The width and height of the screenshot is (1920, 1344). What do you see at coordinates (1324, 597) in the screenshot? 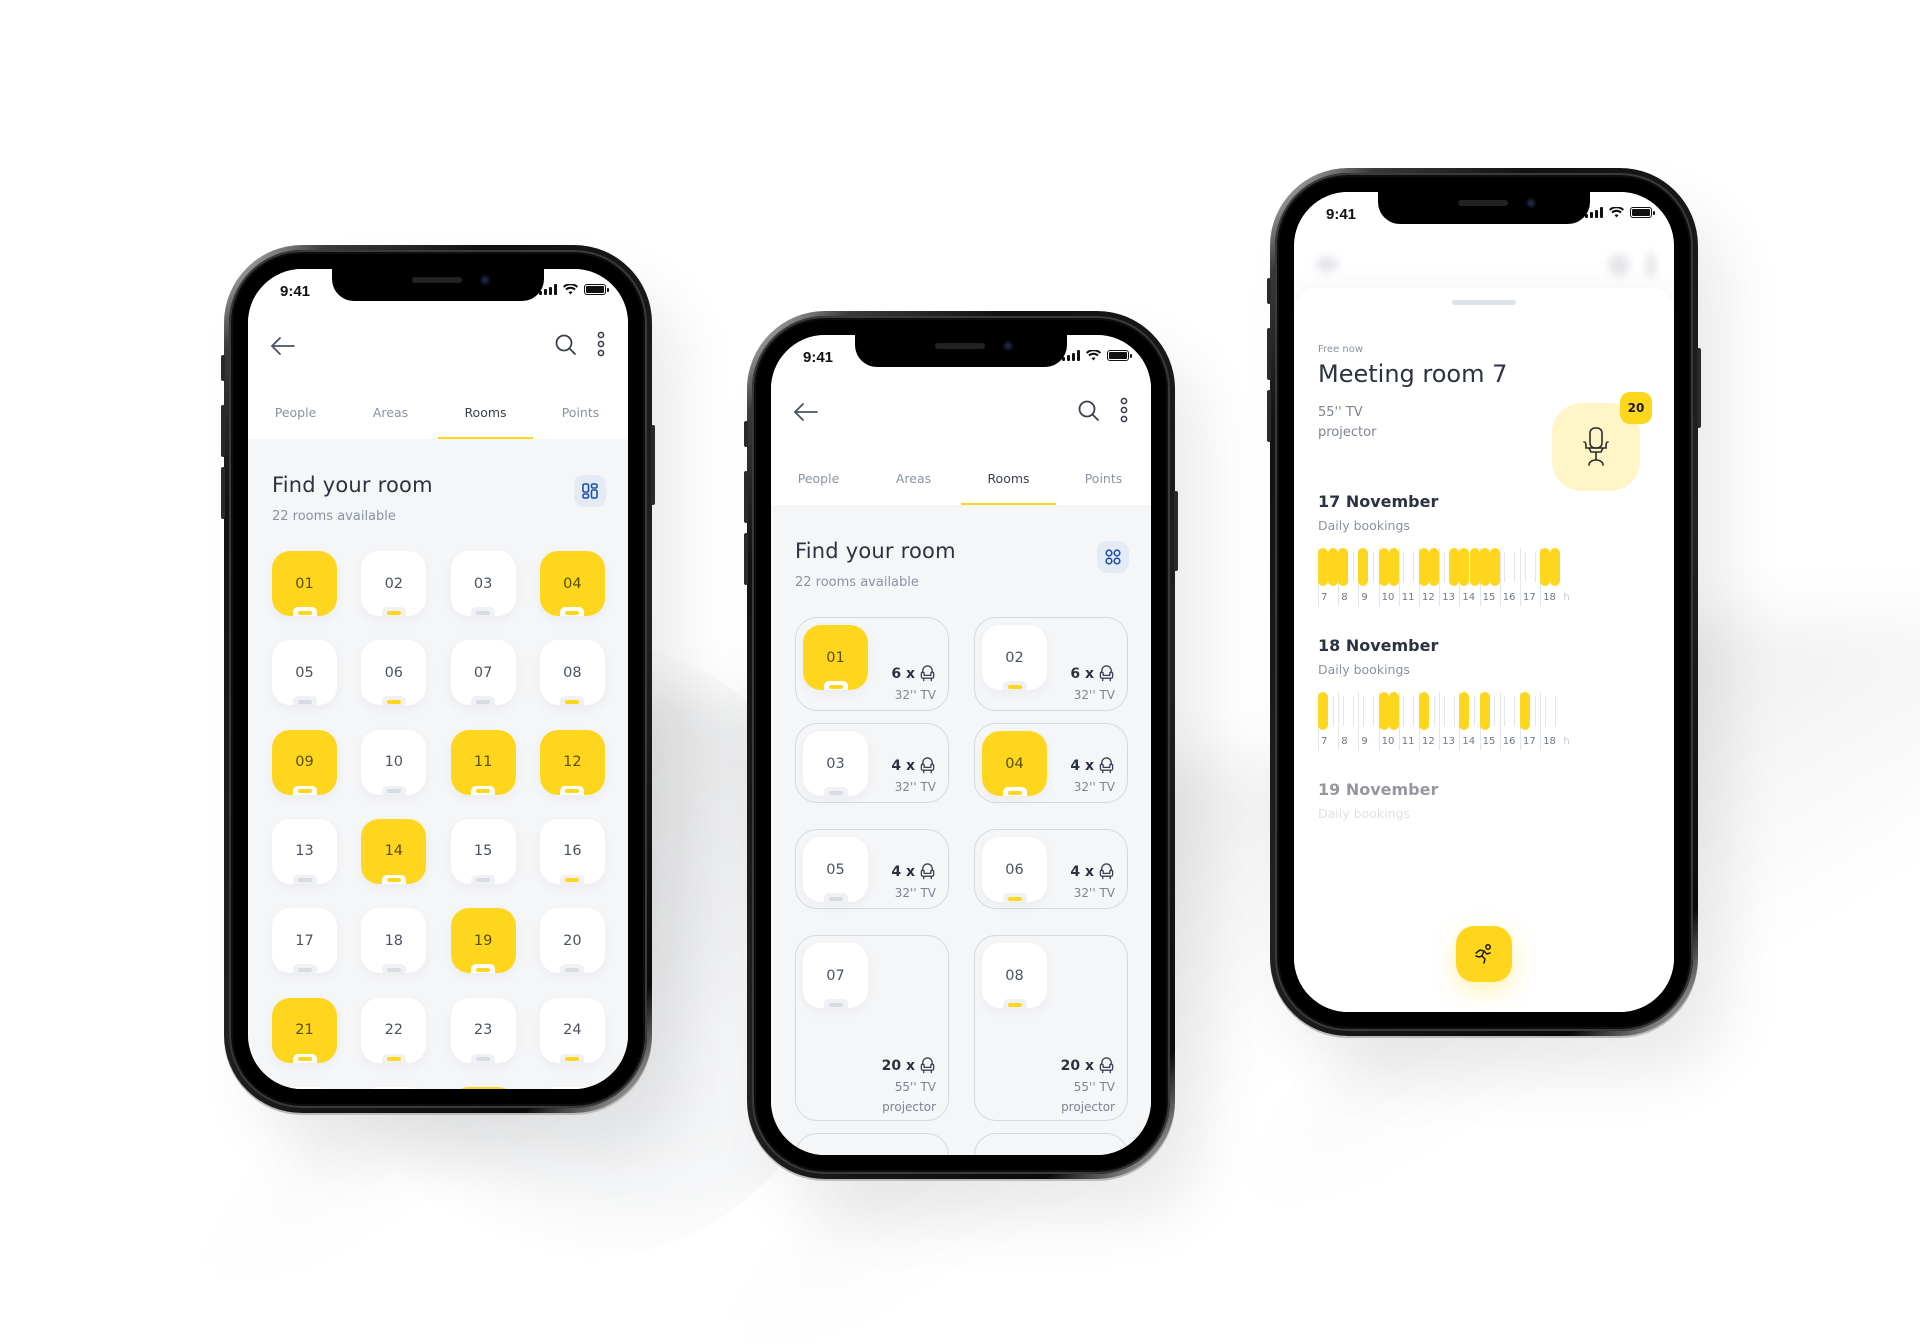
I see `hour-label: 7` at bounding box center [1324, 597].